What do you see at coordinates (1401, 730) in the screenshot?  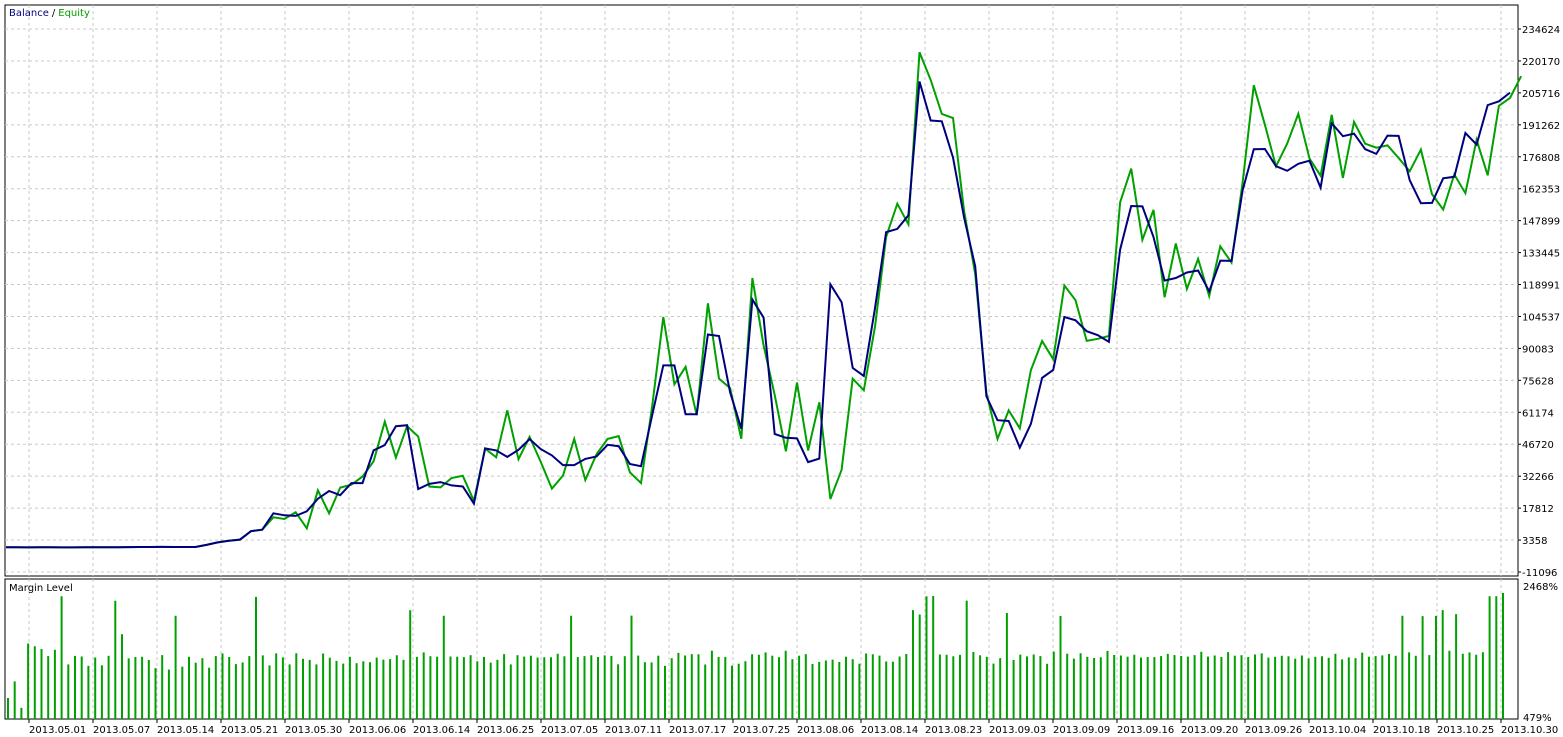 I see `x-tick-label: 2013.10.18` at bounding box center [1401, 730].